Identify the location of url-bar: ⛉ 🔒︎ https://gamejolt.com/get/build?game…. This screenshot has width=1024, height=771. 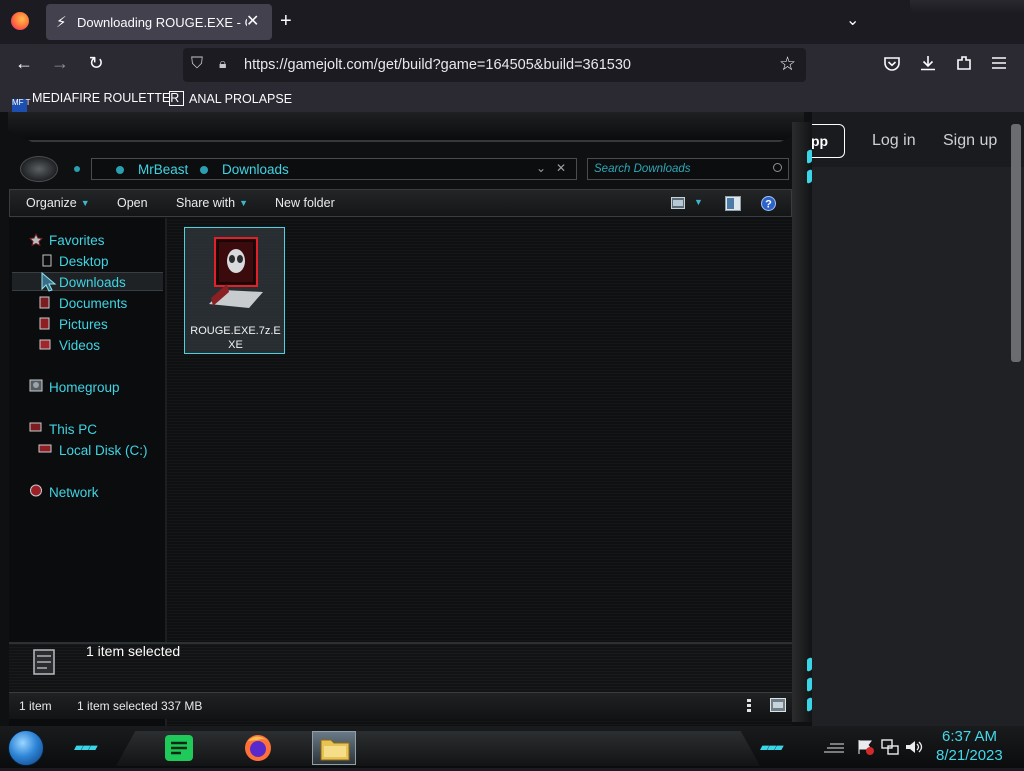
(494, 65).